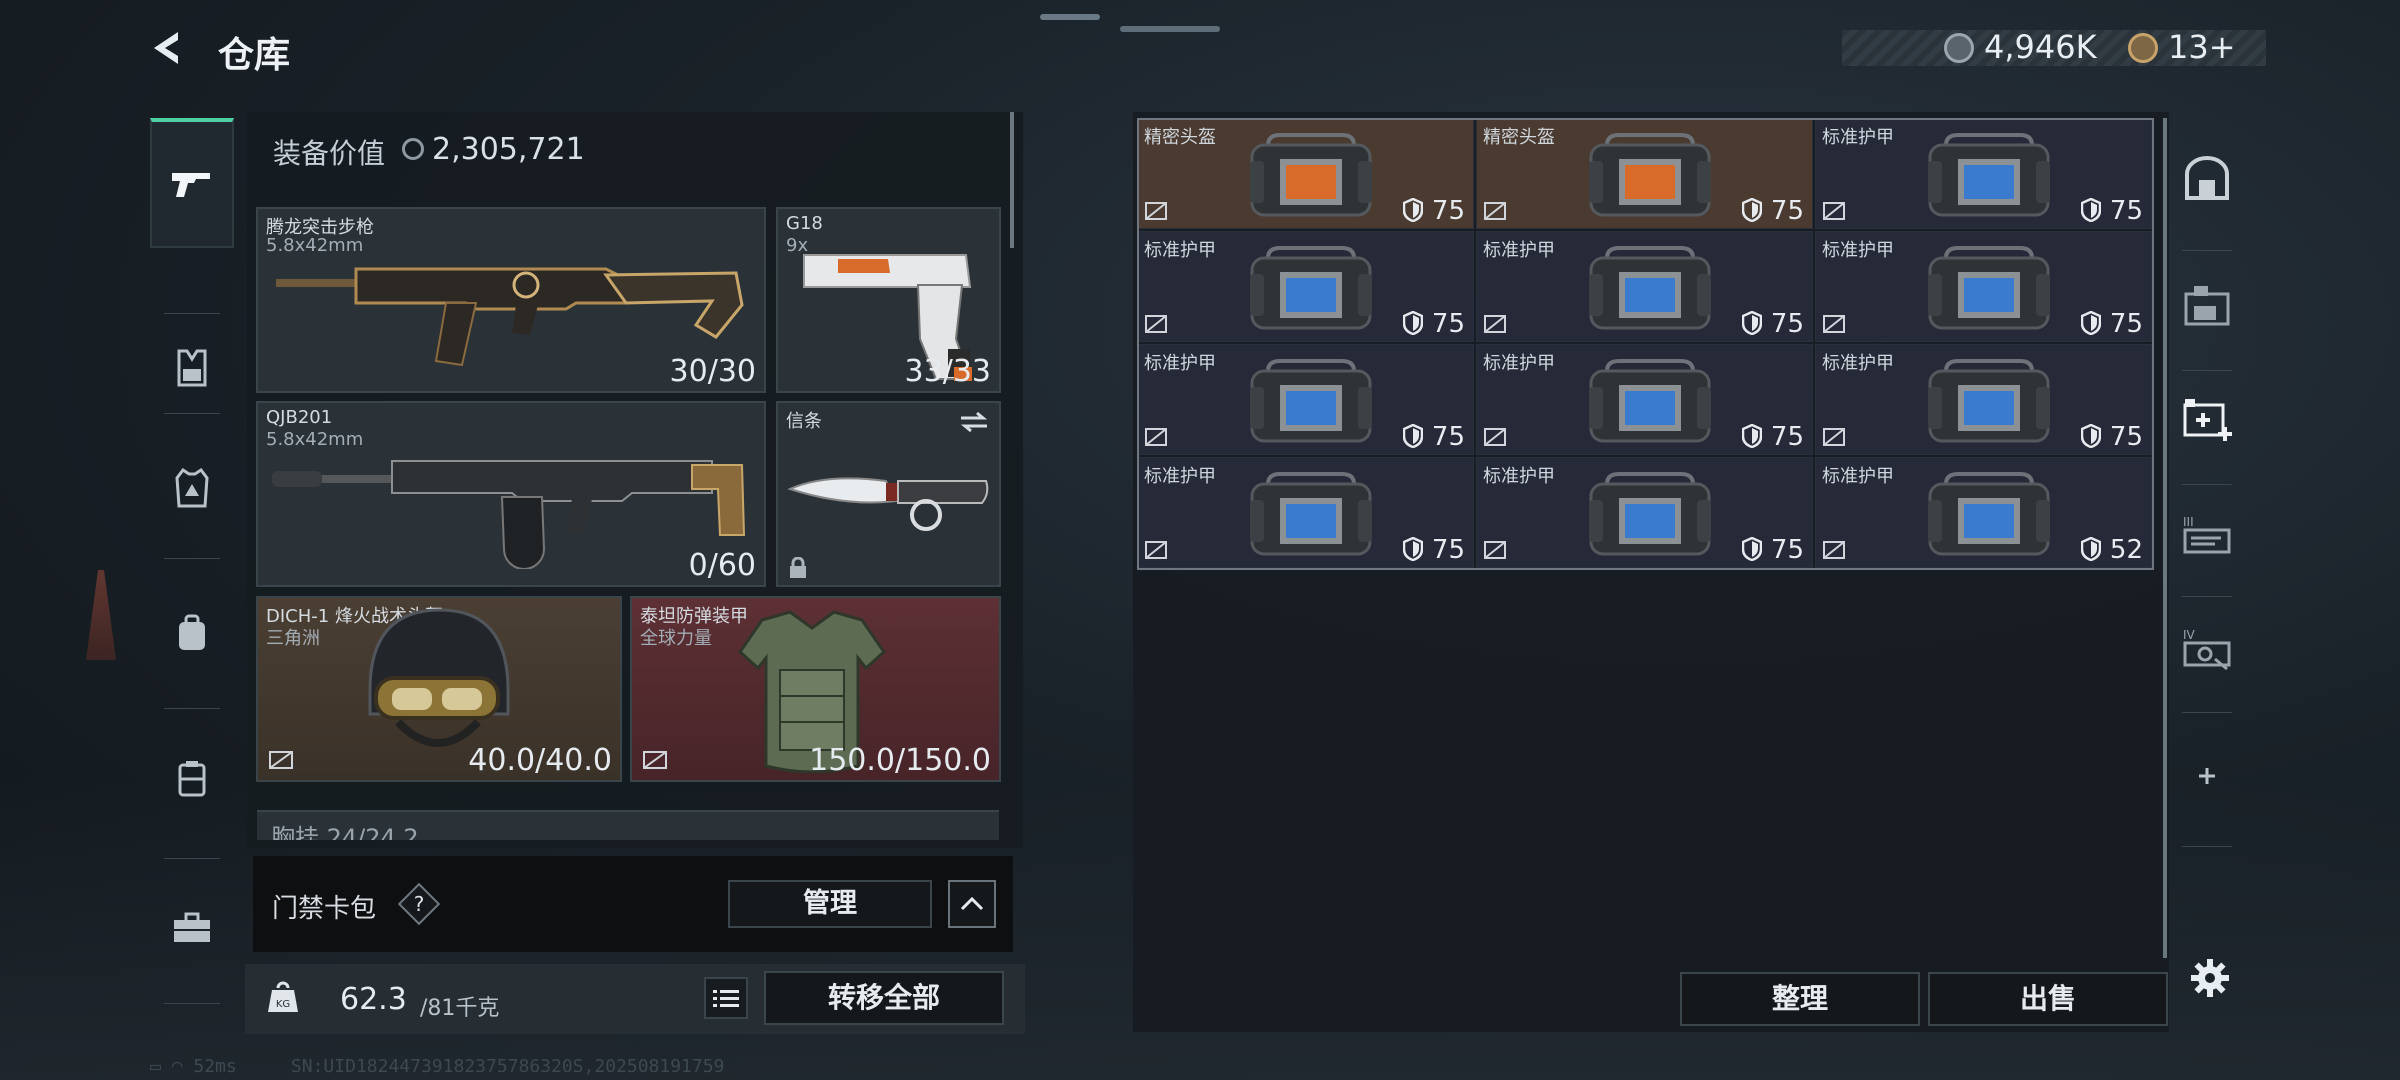 This screenshot has width=2400, height=1080. What do you see at coordinates (508, 149) in the screenshot?
I see `equipment-value: 2,305,721` at bounding box center [508, 149].